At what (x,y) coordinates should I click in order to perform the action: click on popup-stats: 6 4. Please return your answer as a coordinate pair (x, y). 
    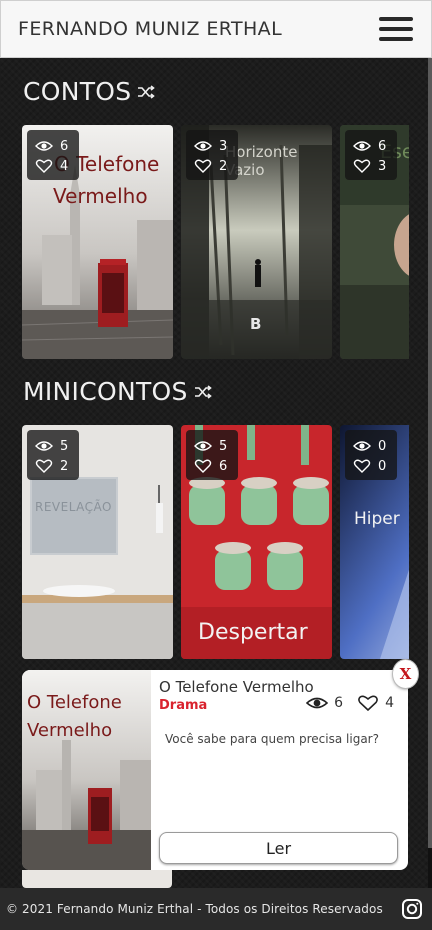
    Looking at the image, I should click on (350, 703).